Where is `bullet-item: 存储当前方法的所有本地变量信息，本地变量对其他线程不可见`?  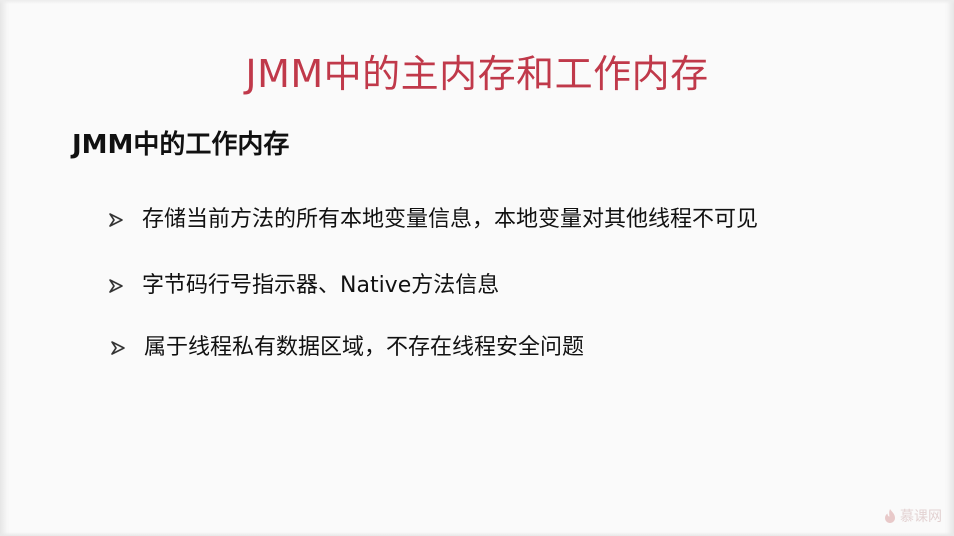 bullet-item: 存储当前方法的所有本地变量信息，本地变量对其他线程不可见 is located at coordinates (433, 220).